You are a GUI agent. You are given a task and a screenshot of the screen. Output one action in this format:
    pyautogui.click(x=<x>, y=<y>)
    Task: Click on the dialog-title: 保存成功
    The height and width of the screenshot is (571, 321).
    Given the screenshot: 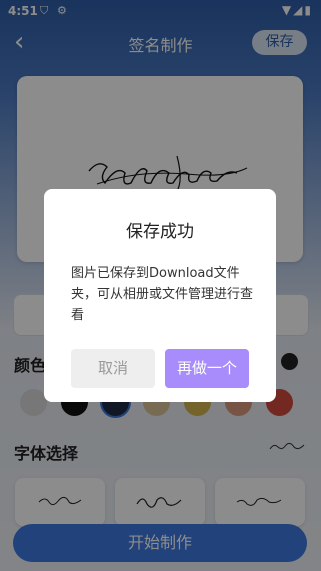 What is the action you would take?
    pyautogui.click(x=160, y=232)
    